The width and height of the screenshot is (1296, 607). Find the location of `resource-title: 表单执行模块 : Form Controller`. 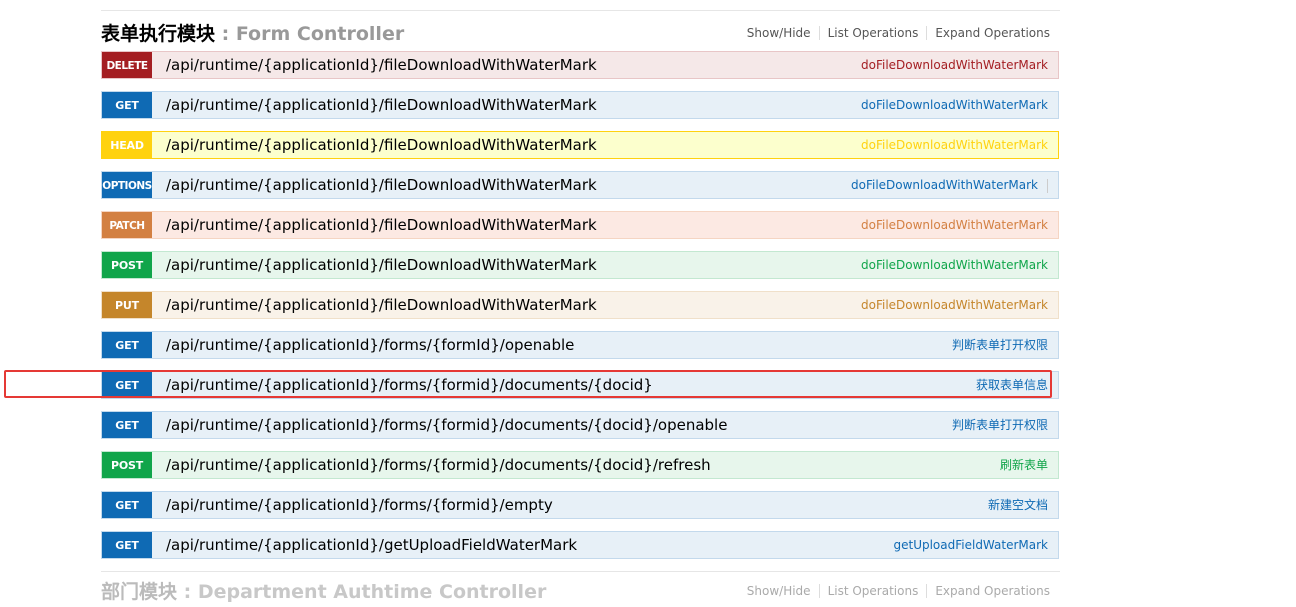

resource-title: 表单执行模块 : Form Controller is located at coordinates (252, 32).